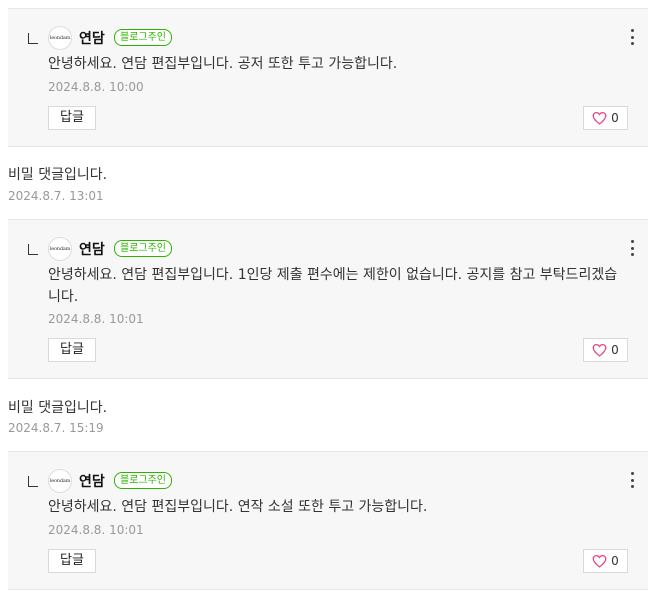 The image size is (655, 600). I want to click on secret-comment-date: 2024.8.7. 13:01, so click(56, 196).